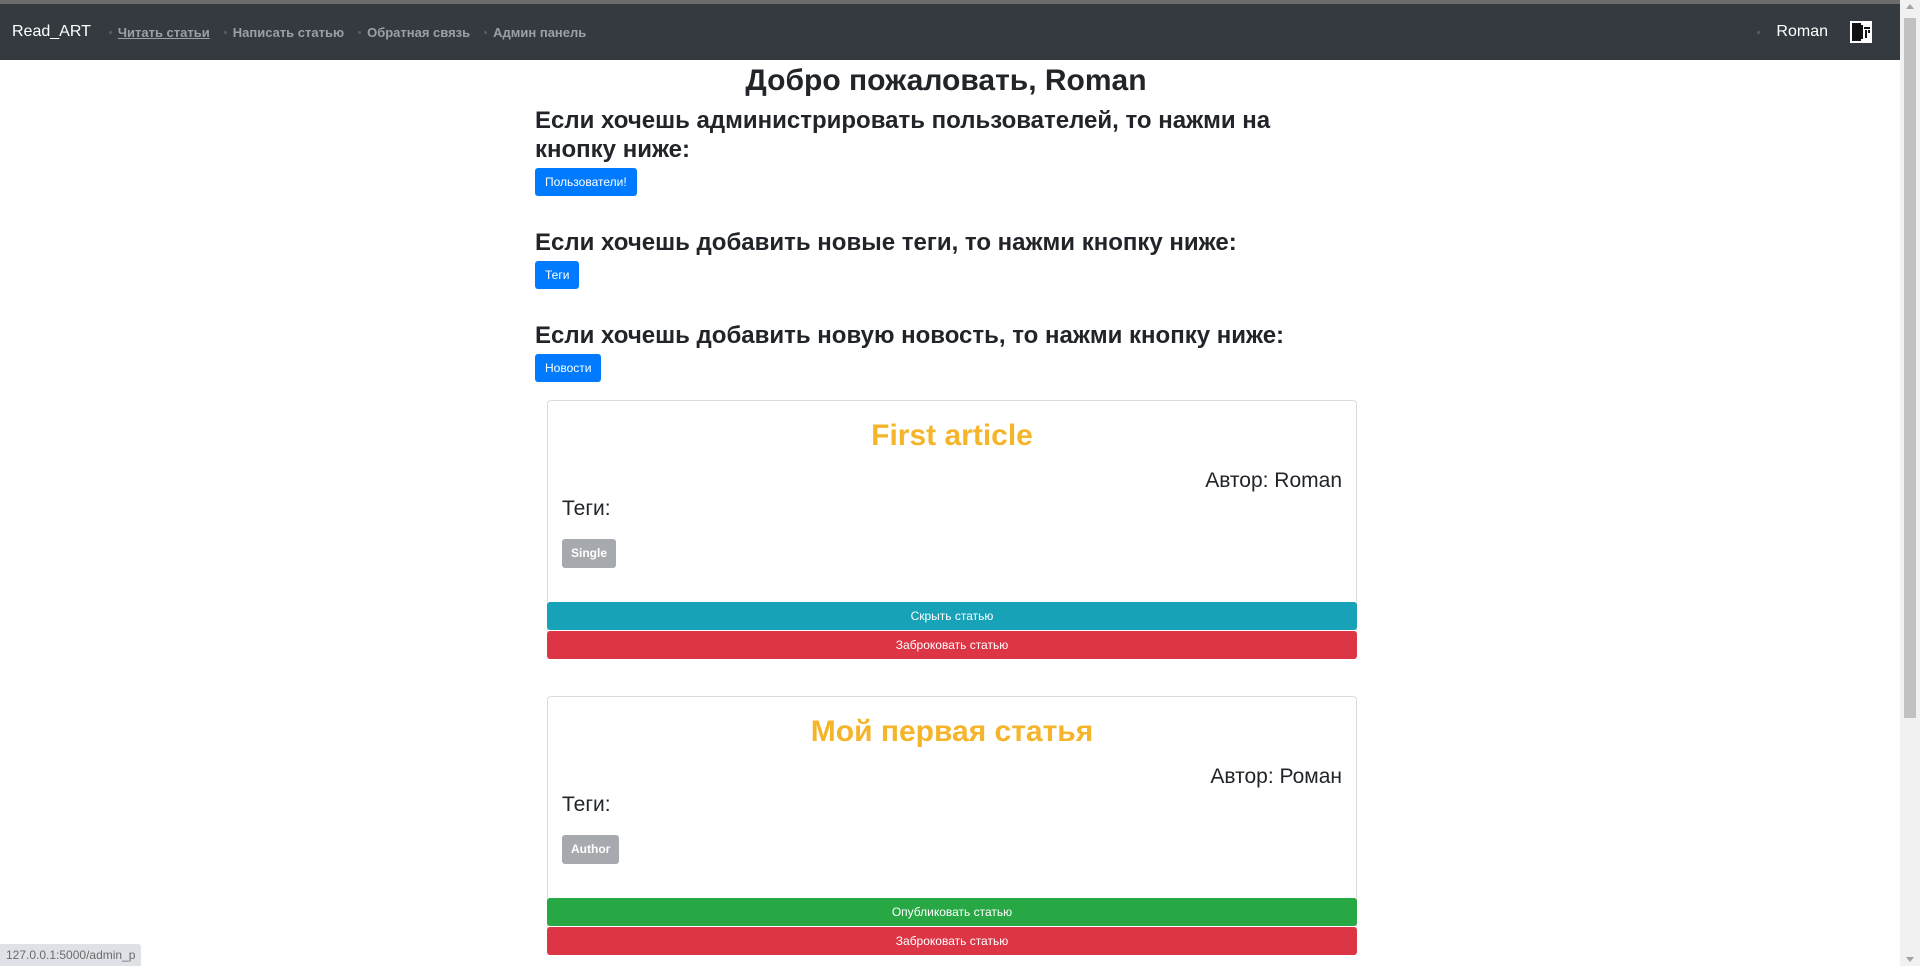  What do you see at coordinates (589, 553) in the screenshot?
I see `tag-badge: Single` at bounding box center [589, 553].